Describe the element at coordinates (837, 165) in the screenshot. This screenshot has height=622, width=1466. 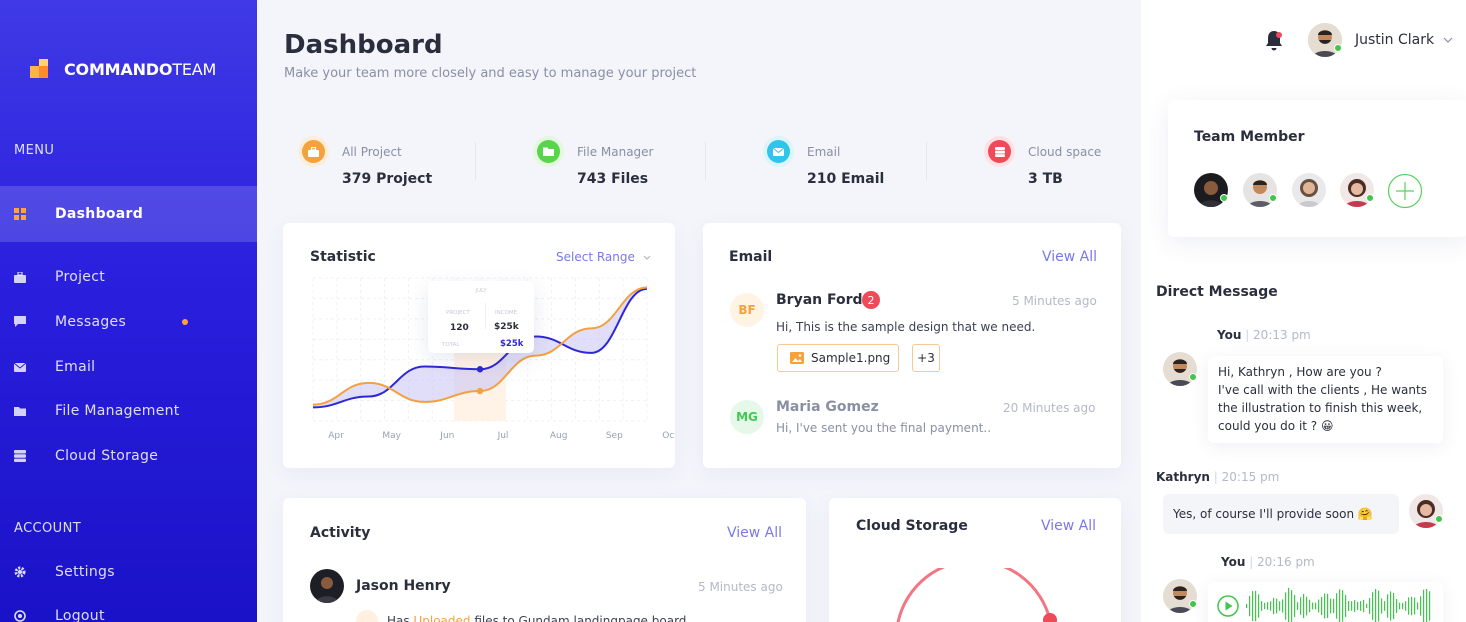
I see `stat-email: Email 210 Email` at that location.